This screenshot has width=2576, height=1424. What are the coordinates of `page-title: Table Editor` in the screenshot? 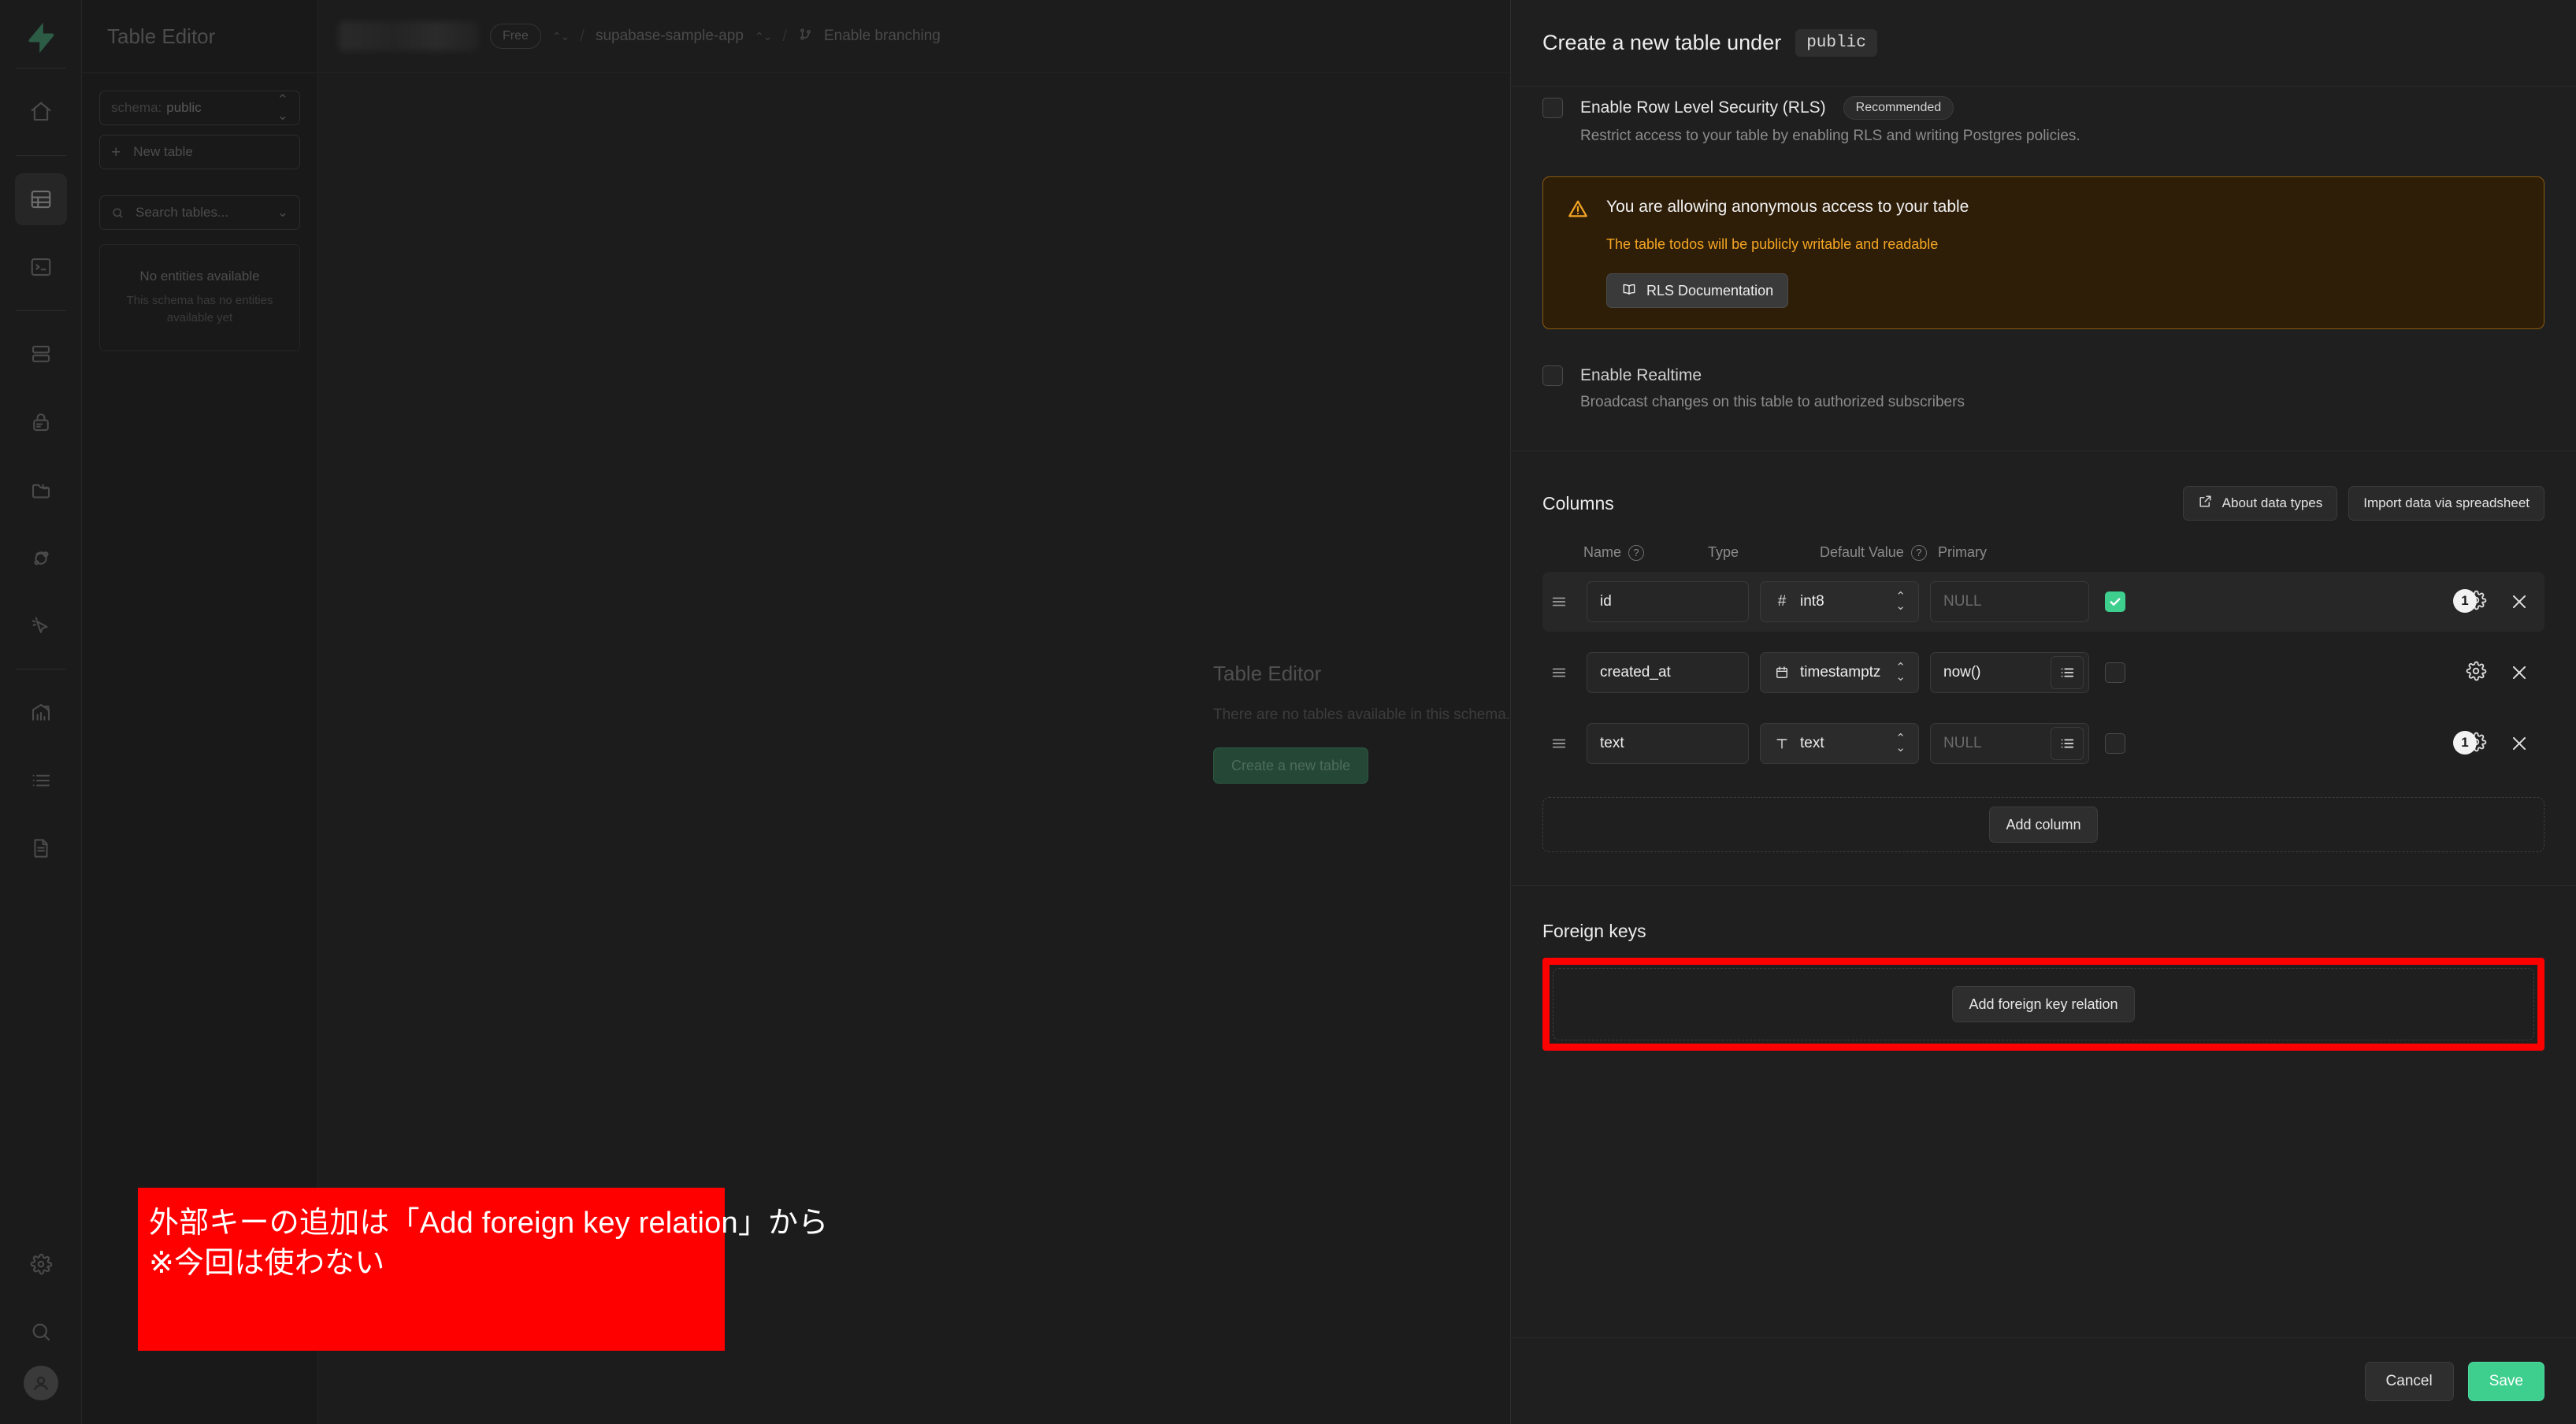 It's located at (199, 36).